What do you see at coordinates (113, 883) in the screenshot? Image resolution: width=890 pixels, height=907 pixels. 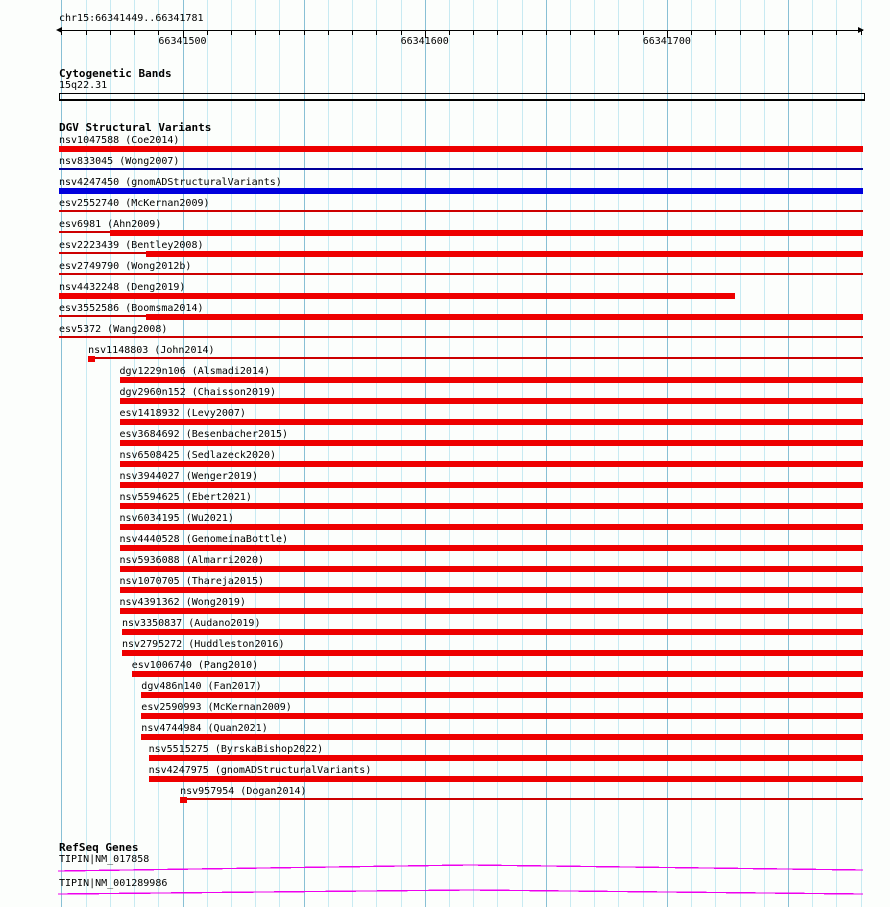 I see `gene-label: TIPIN|NM_001289986` at bounding box center [113, 883].